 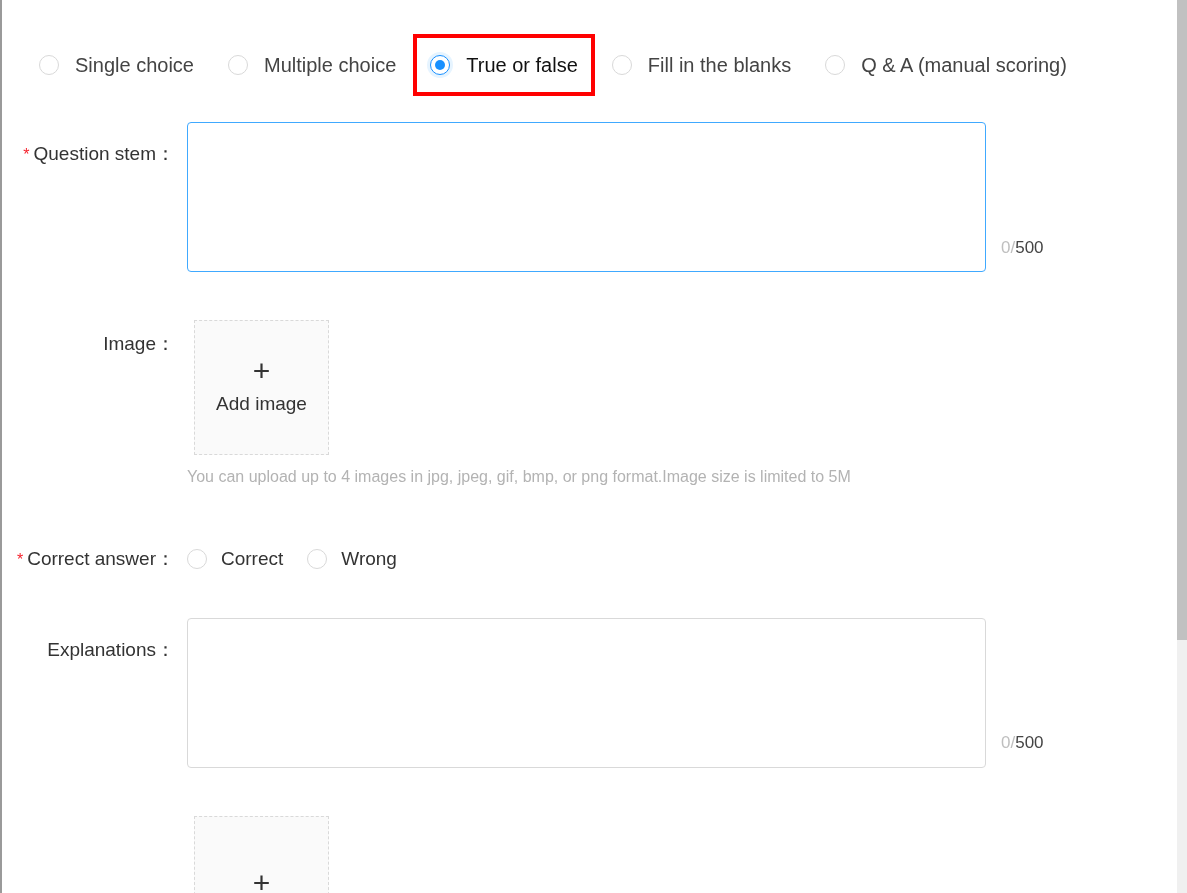 I want to click on question-type-option: Fill in the blanks, so click(x=701, y=65).